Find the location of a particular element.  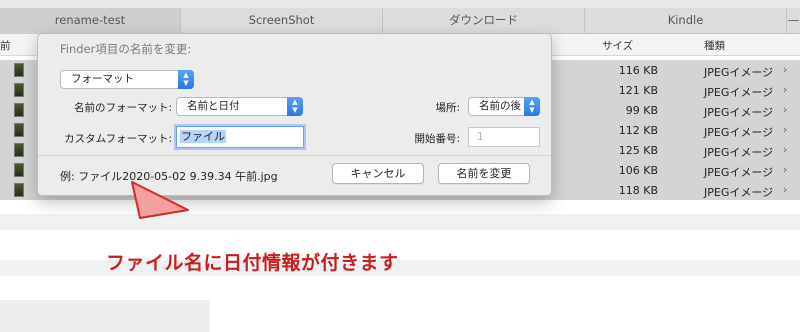

custom-format-label: カスタムフォーマット: is located at coordinates (118, 139).